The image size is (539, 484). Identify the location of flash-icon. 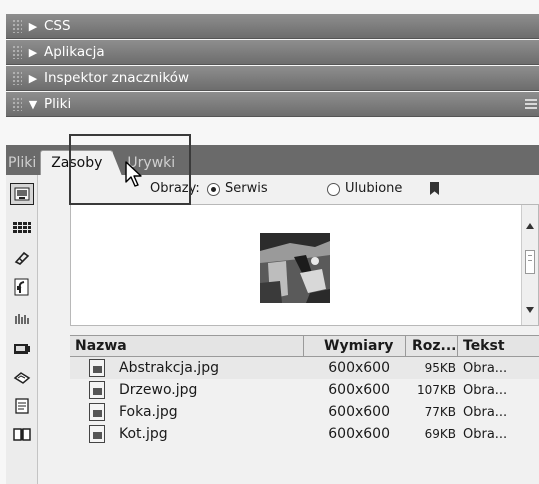
(22, 287).